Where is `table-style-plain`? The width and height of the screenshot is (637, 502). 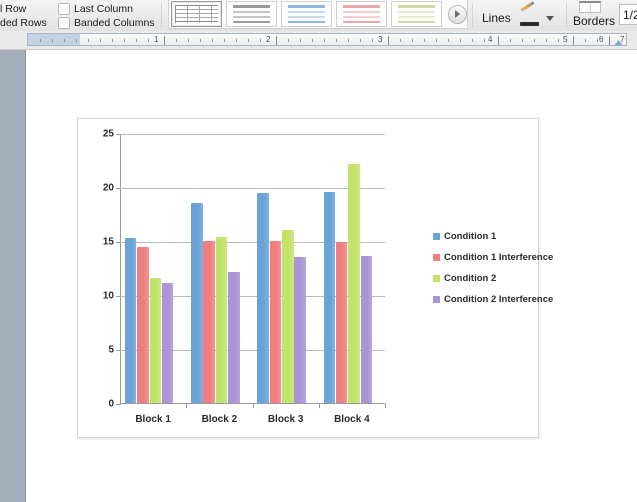 table-style-plain is located at coordinates (196, 14).